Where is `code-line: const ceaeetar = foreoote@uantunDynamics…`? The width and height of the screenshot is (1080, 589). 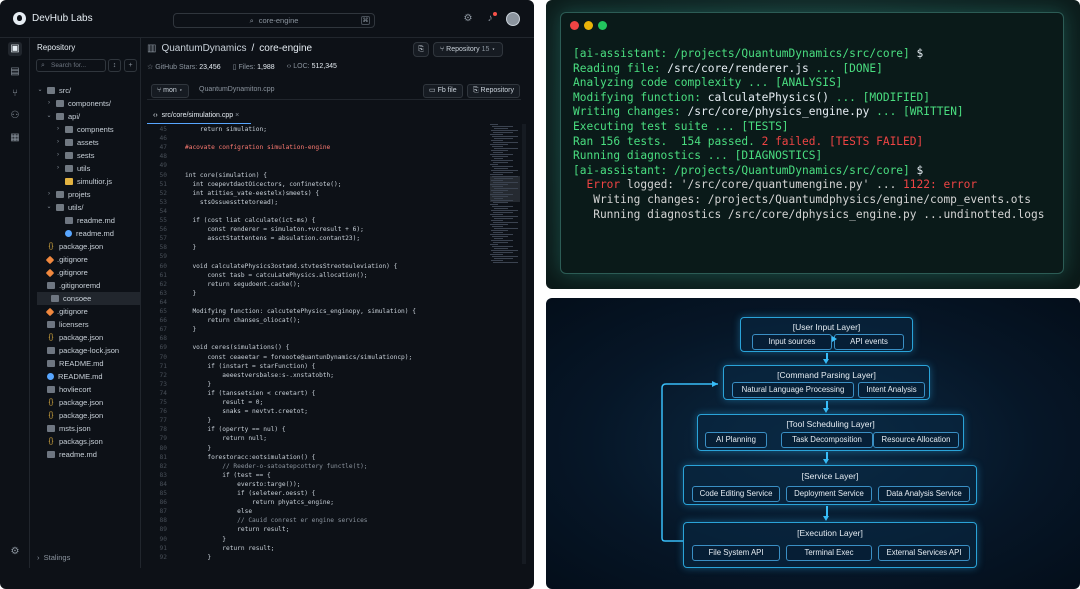
code-line: const ceaeetar = foreoote@uantunDynamics… is located at coordinates (298, 357).